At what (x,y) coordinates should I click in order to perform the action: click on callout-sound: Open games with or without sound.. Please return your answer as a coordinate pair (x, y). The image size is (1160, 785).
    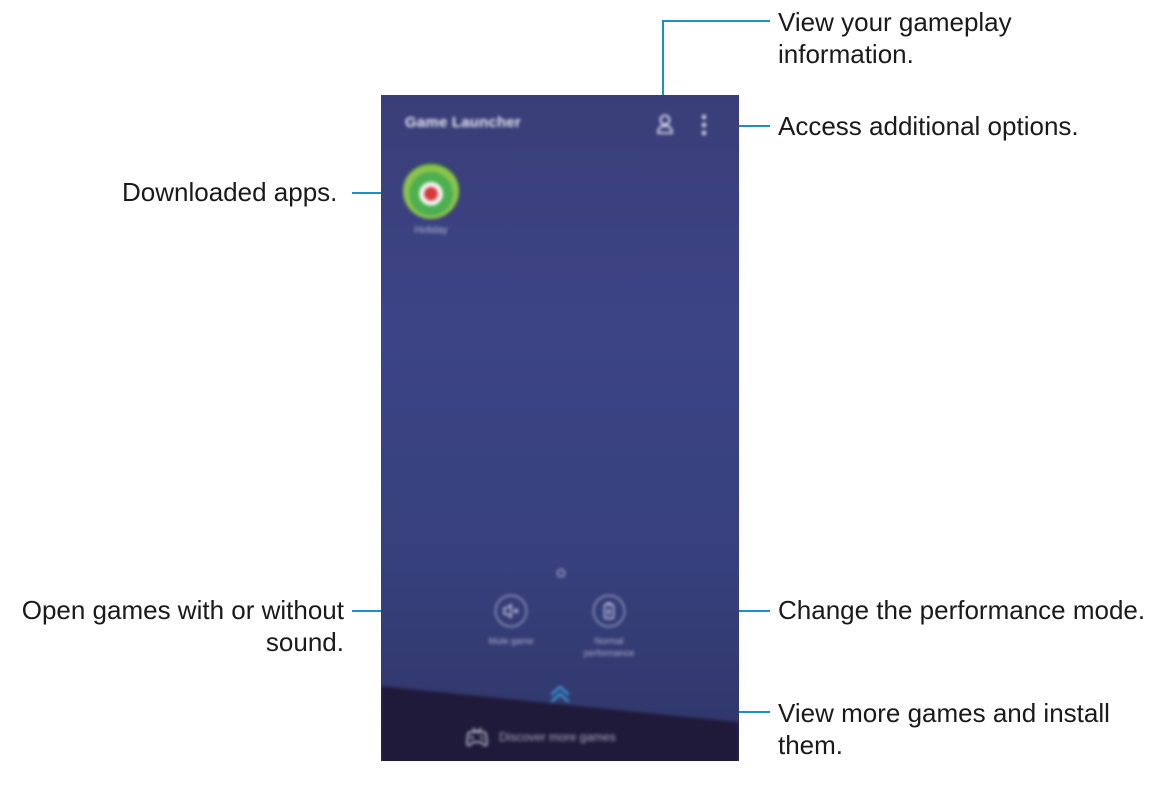
    Looking at the image, I should click on (182, 626).